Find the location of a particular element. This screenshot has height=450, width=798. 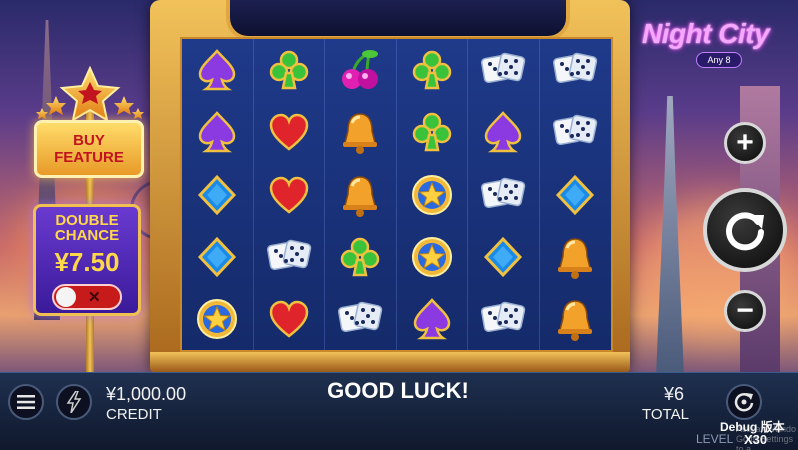

reel-frame-base is located at coordinates (390, 362).